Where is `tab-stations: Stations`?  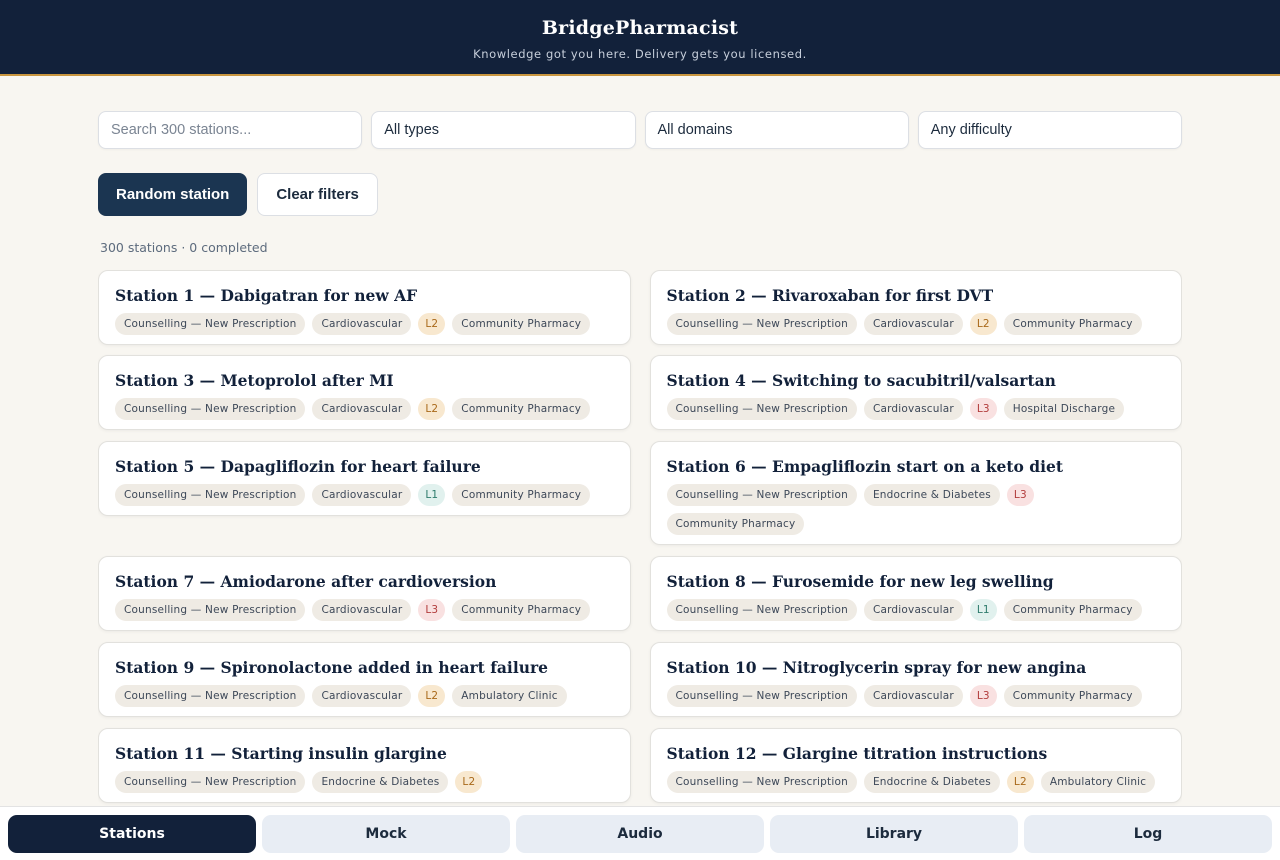
tab-stations: Stations is located at coordinates (132, 834).